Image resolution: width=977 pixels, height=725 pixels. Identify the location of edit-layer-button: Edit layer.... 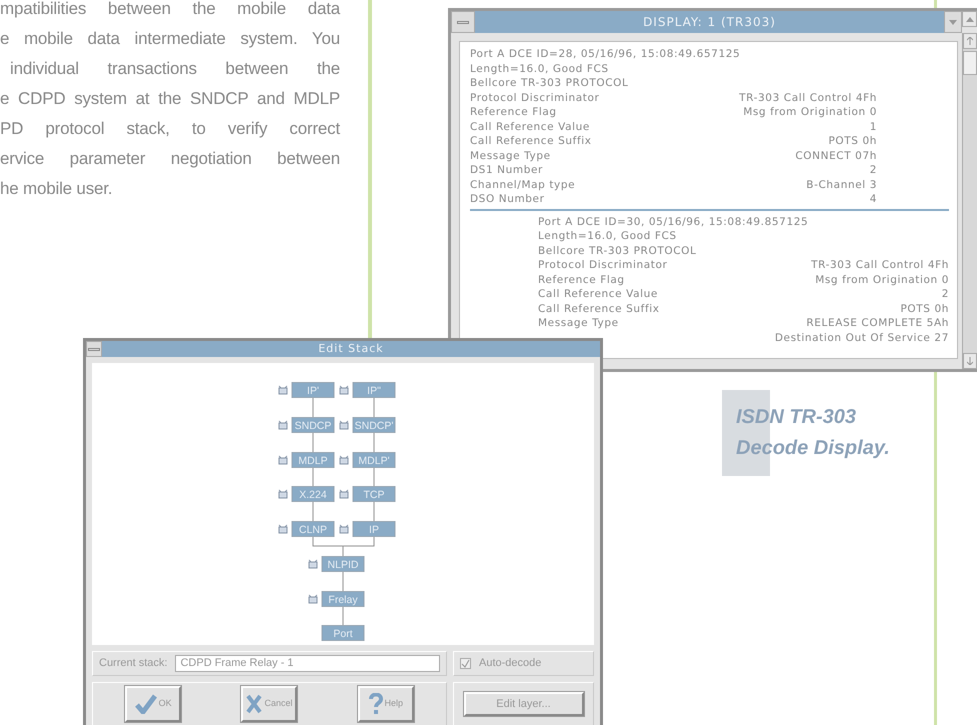
(524, 704).